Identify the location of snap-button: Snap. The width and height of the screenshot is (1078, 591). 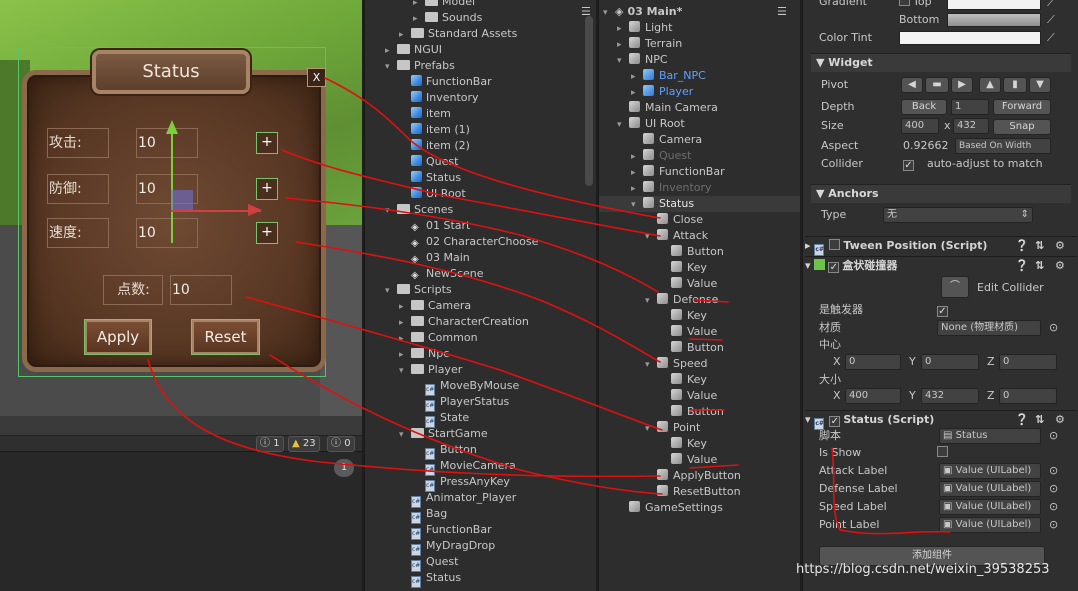
(1022, 127).